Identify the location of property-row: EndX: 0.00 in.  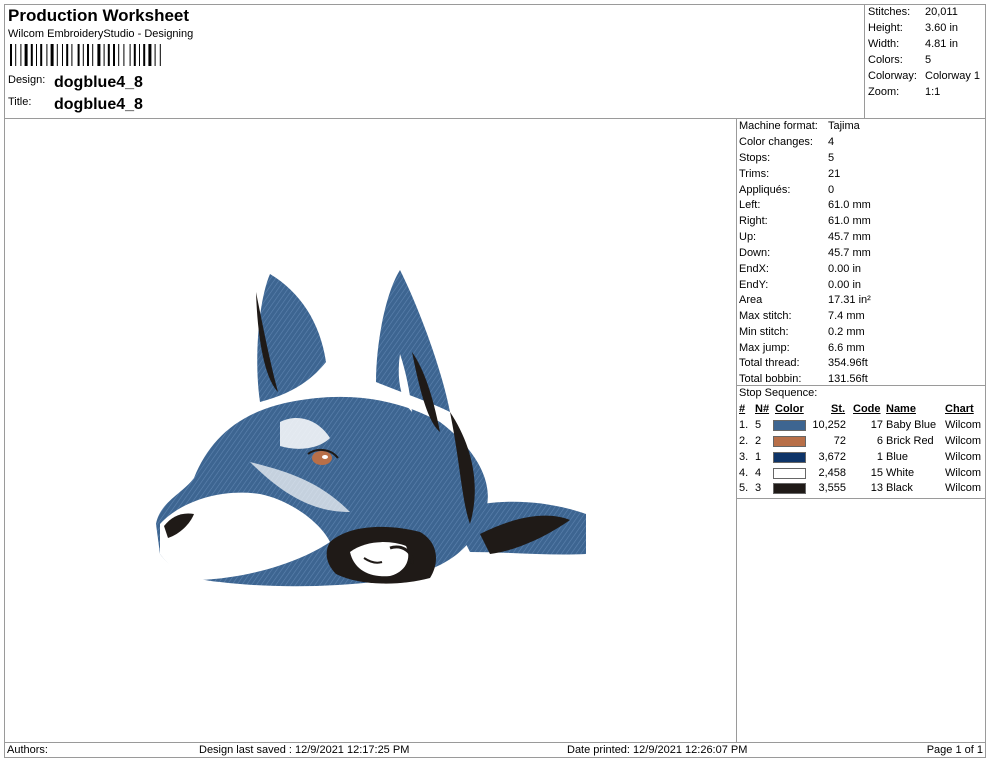
(861, 269).